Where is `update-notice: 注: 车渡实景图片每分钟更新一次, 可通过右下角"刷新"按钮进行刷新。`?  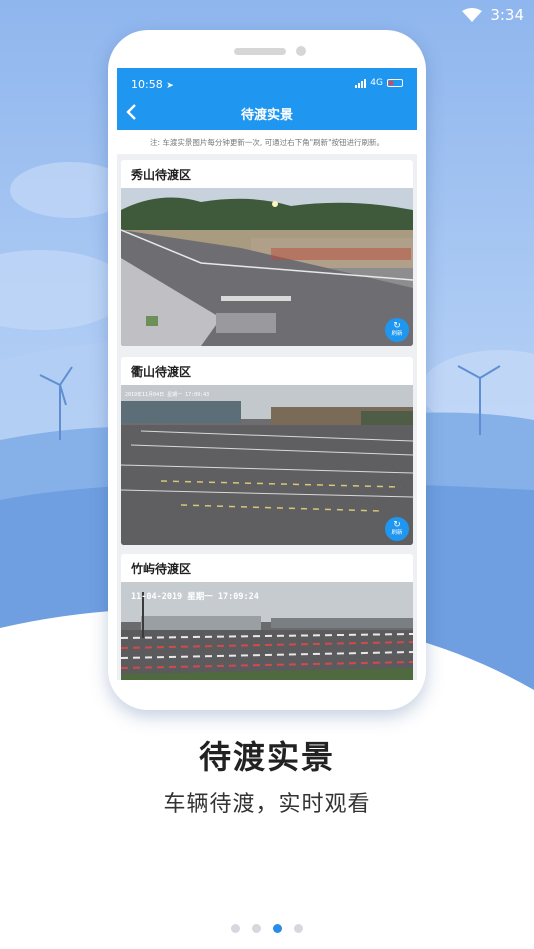
update-notice: 注: 车渡实景图片每分钟更新一次, 可通过右下角"刷新"按钮进行刷新。 is located at coordinates (267, 142).